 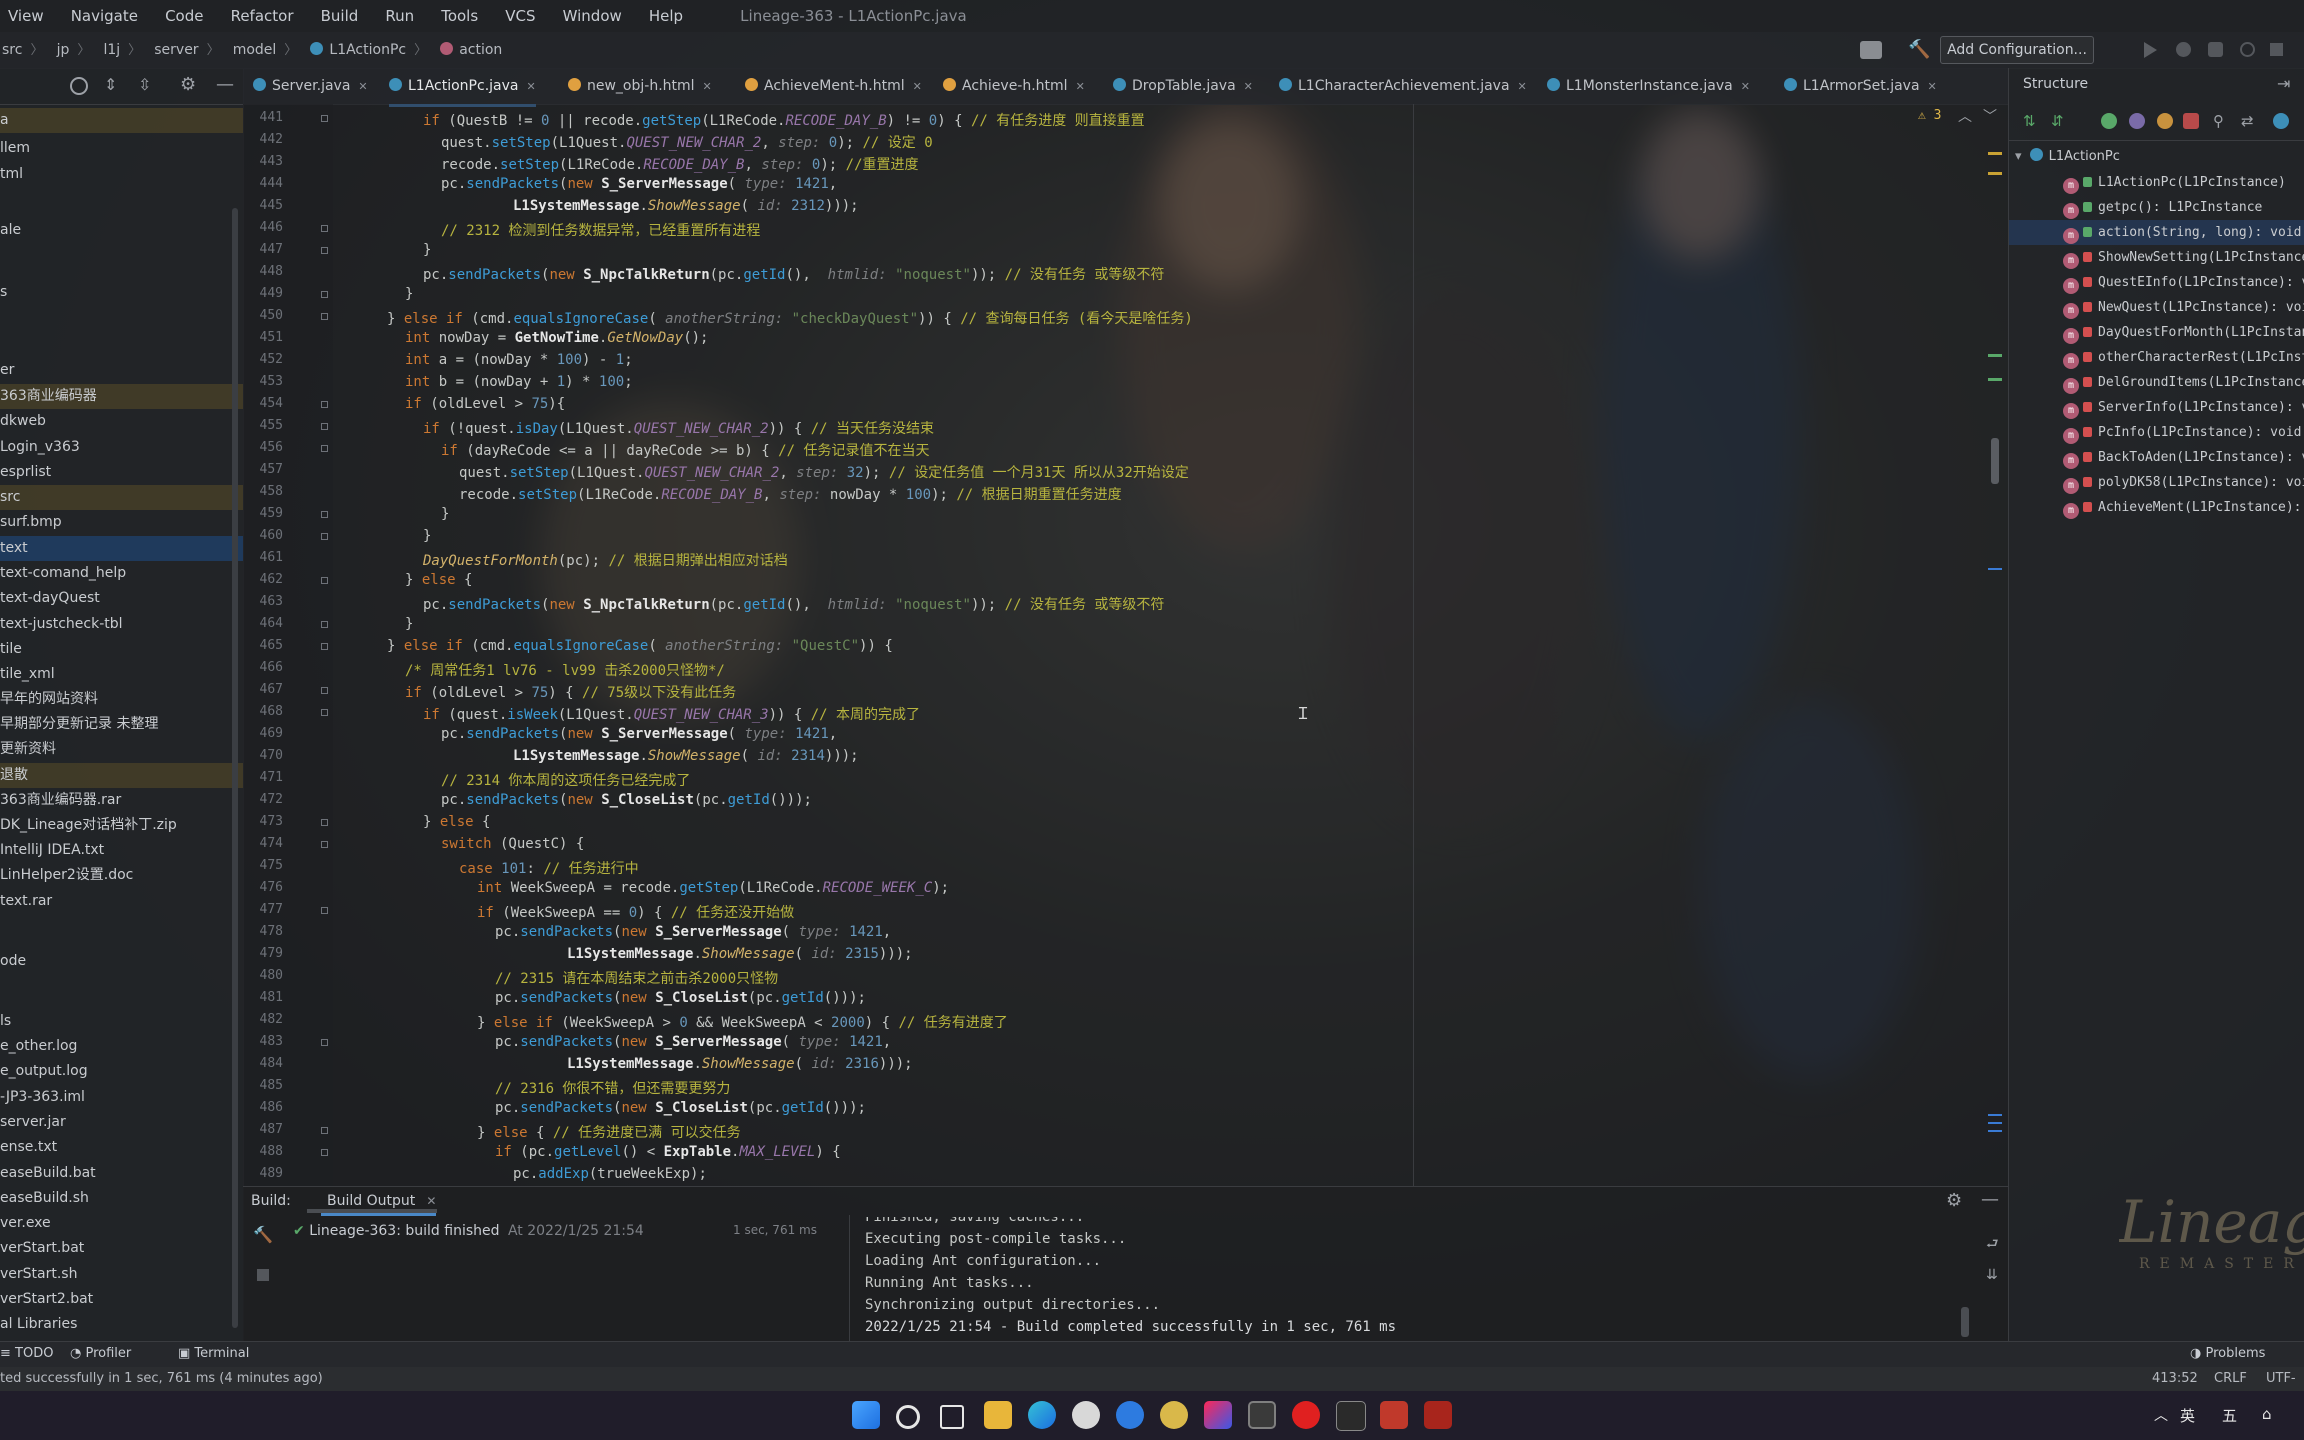 I want to click on show-properties-icon, so click(x=2137, y=121).